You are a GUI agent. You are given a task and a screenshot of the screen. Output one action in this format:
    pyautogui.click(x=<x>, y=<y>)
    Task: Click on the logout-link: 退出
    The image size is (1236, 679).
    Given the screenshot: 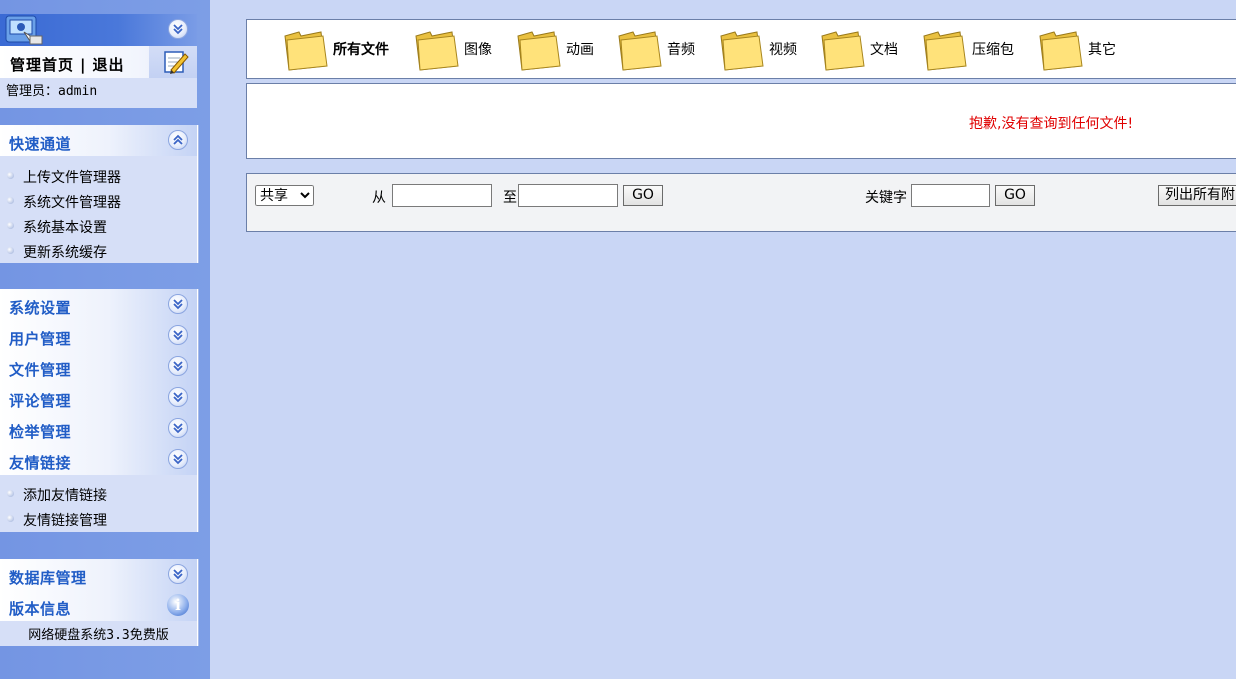 What is the action you would take?
    pyautogui.click(x=109, y=65)
    